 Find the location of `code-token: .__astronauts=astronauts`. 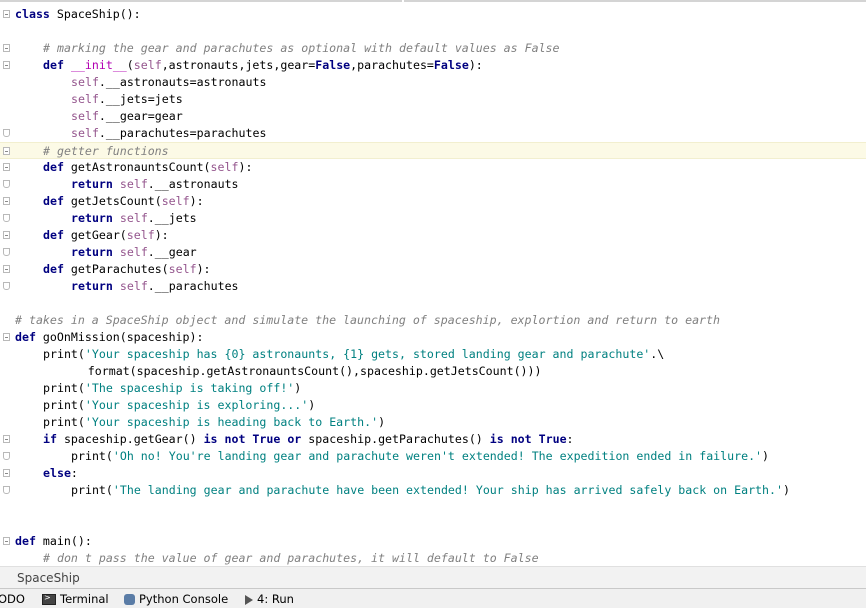

code-token: .__astronauts=astronauts is located at coordinates (182, 82).